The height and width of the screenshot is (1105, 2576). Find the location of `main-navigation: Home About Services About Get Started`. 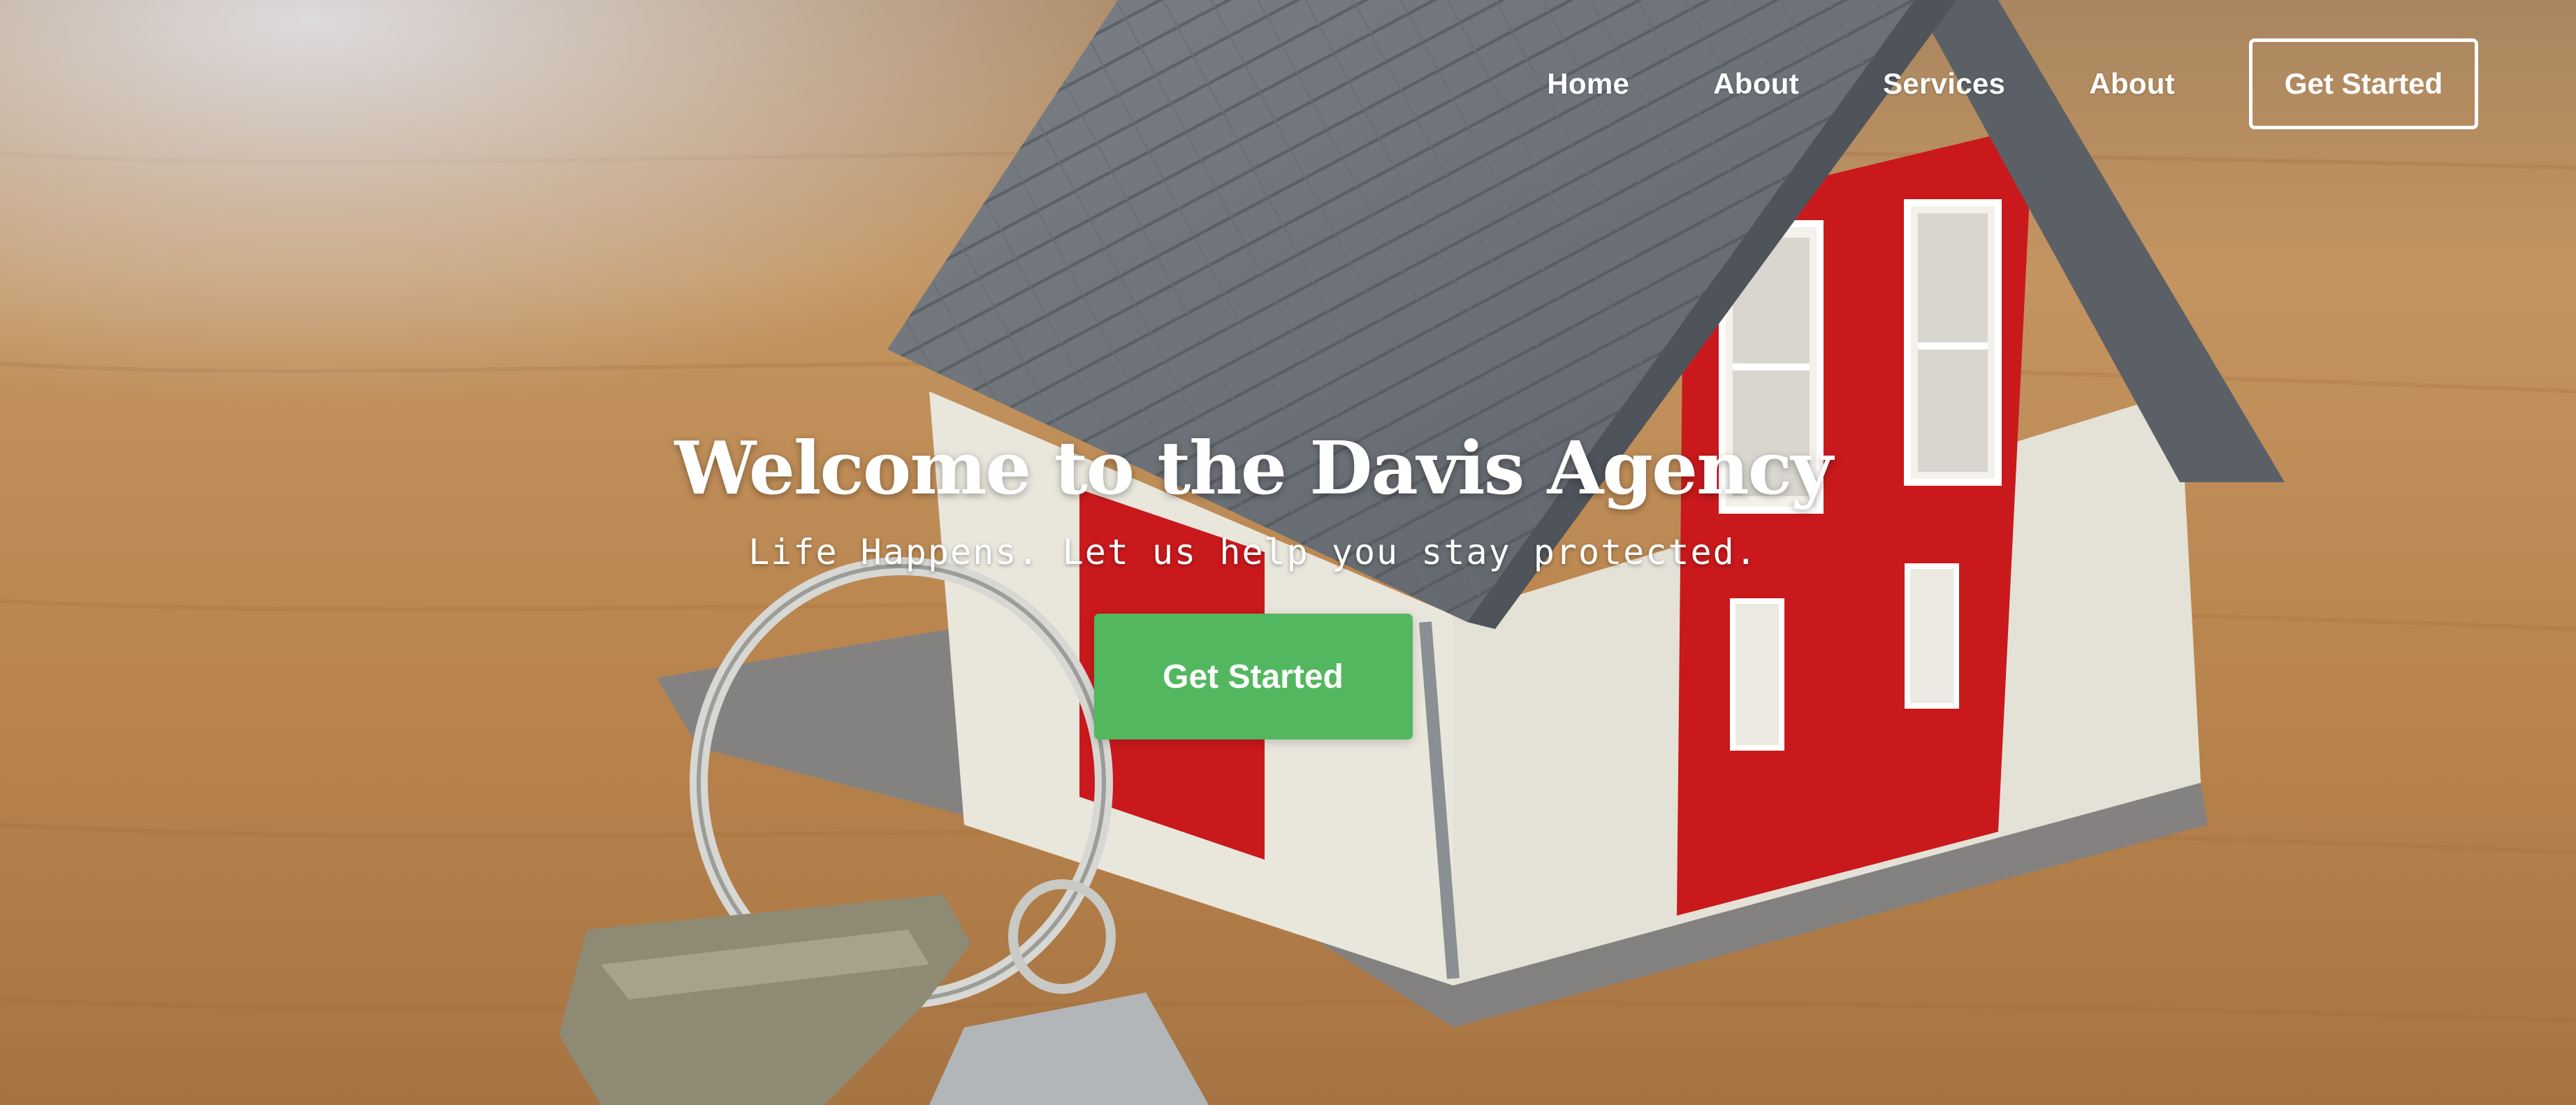

main-navigation: Home About Services About Get Started is located at coordinates (2012, 84).